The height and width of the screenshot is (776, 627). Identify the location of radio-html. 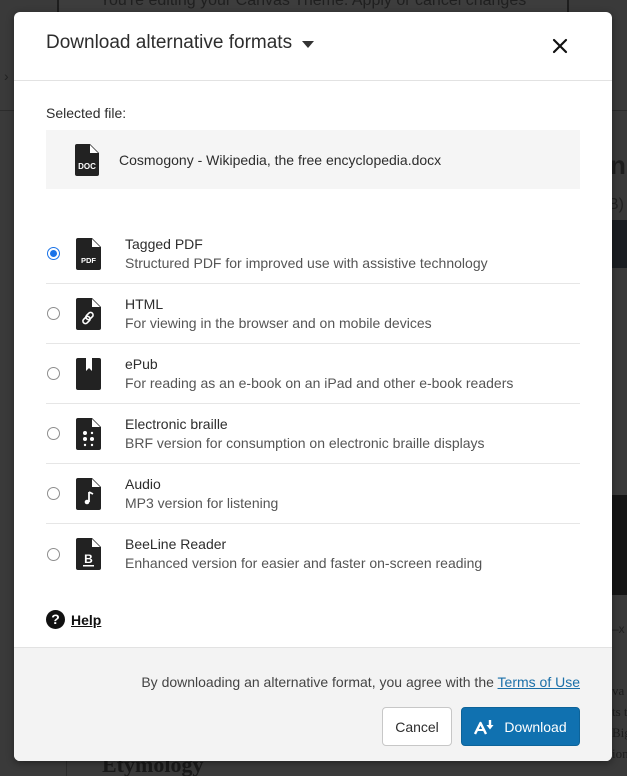
(53, 313).